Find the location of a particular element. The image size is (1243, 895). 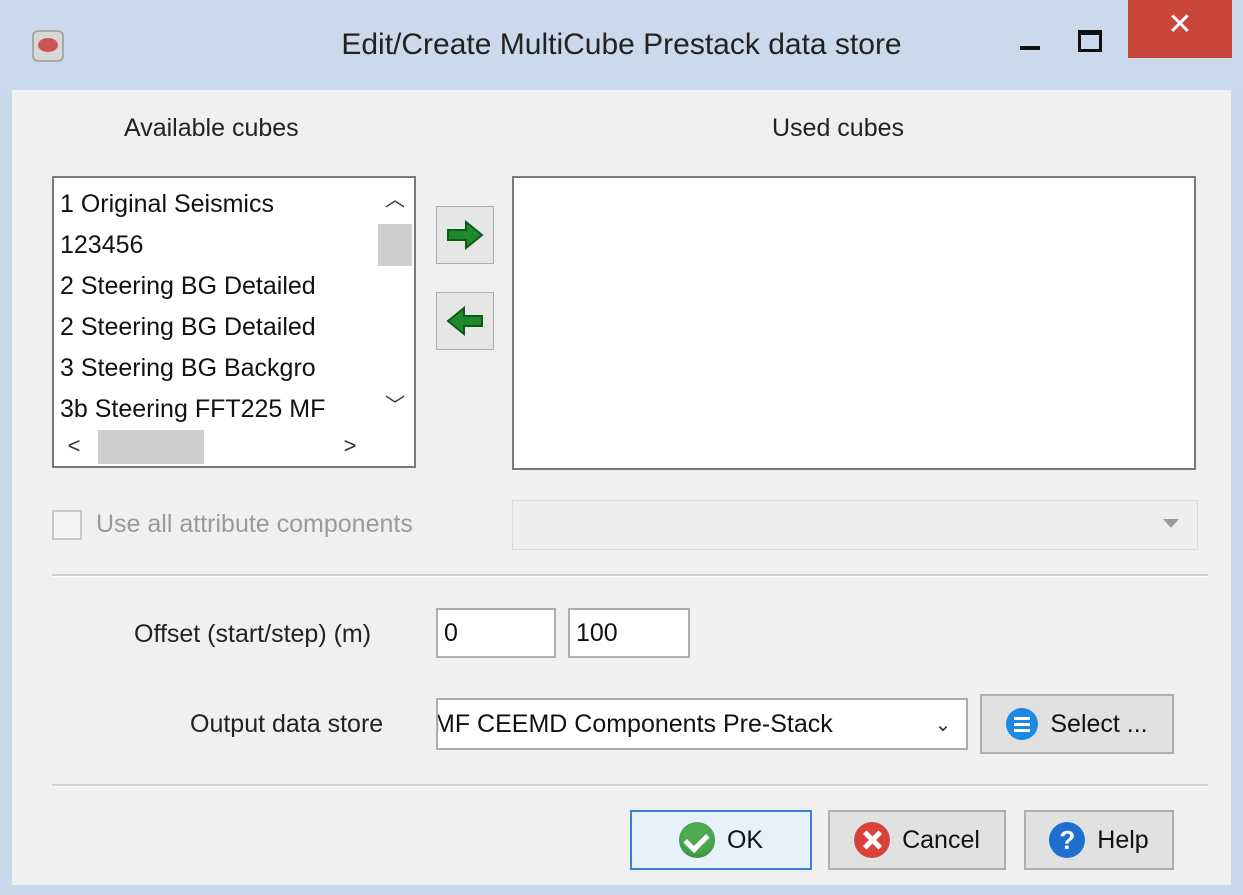

arrow-right-icon is located at coordinates (465, 235).